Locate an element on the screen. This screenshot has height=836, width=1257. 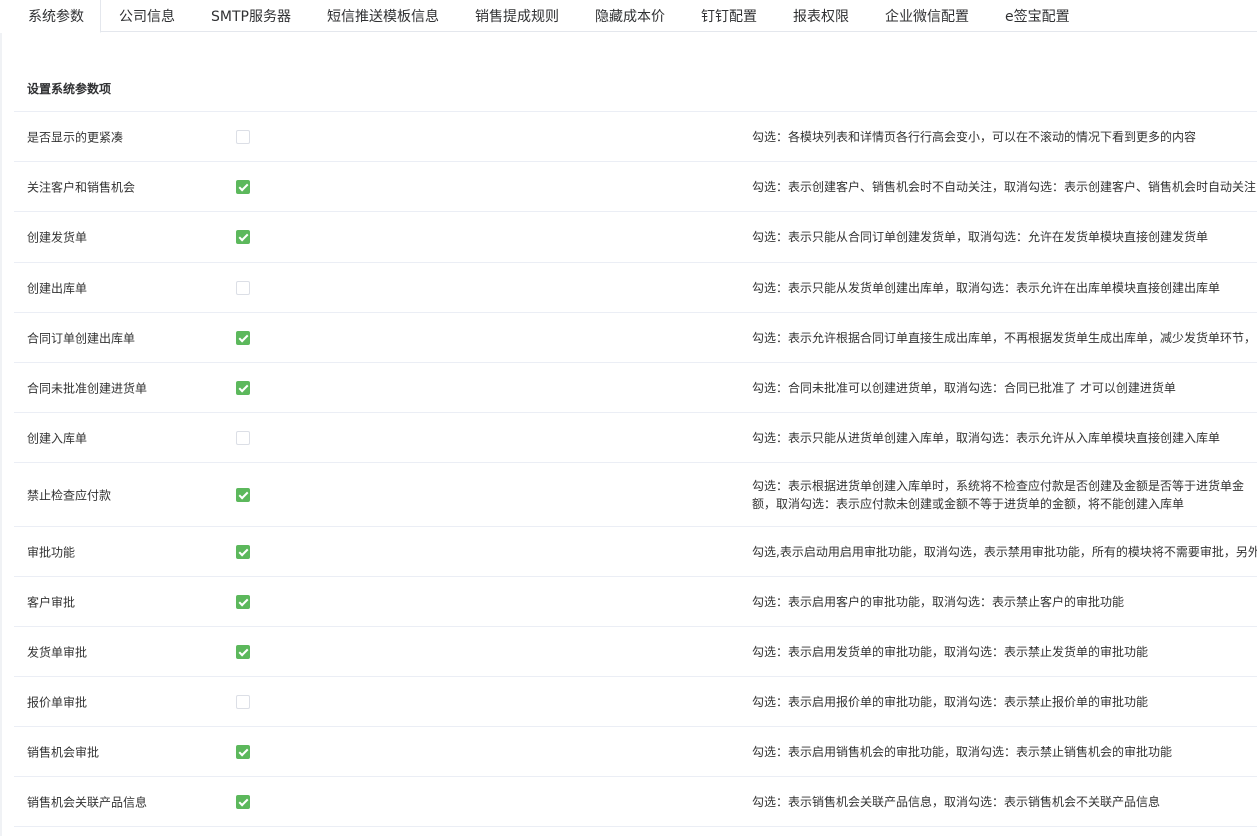
tab-esign-config: e签宝配置 is located at coordinates (1037, 16).